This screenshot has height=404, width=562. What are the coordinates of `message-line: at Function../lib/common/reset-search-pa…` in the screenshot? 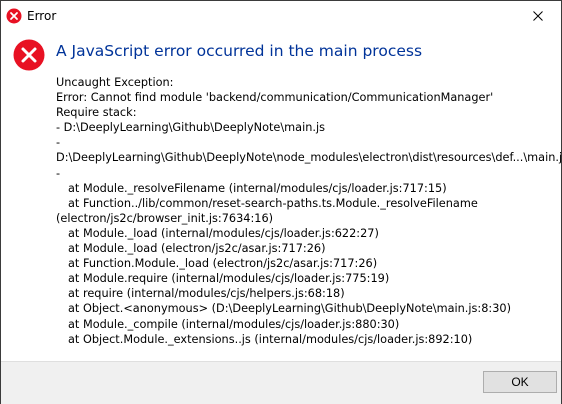 It's located at (273, 203).